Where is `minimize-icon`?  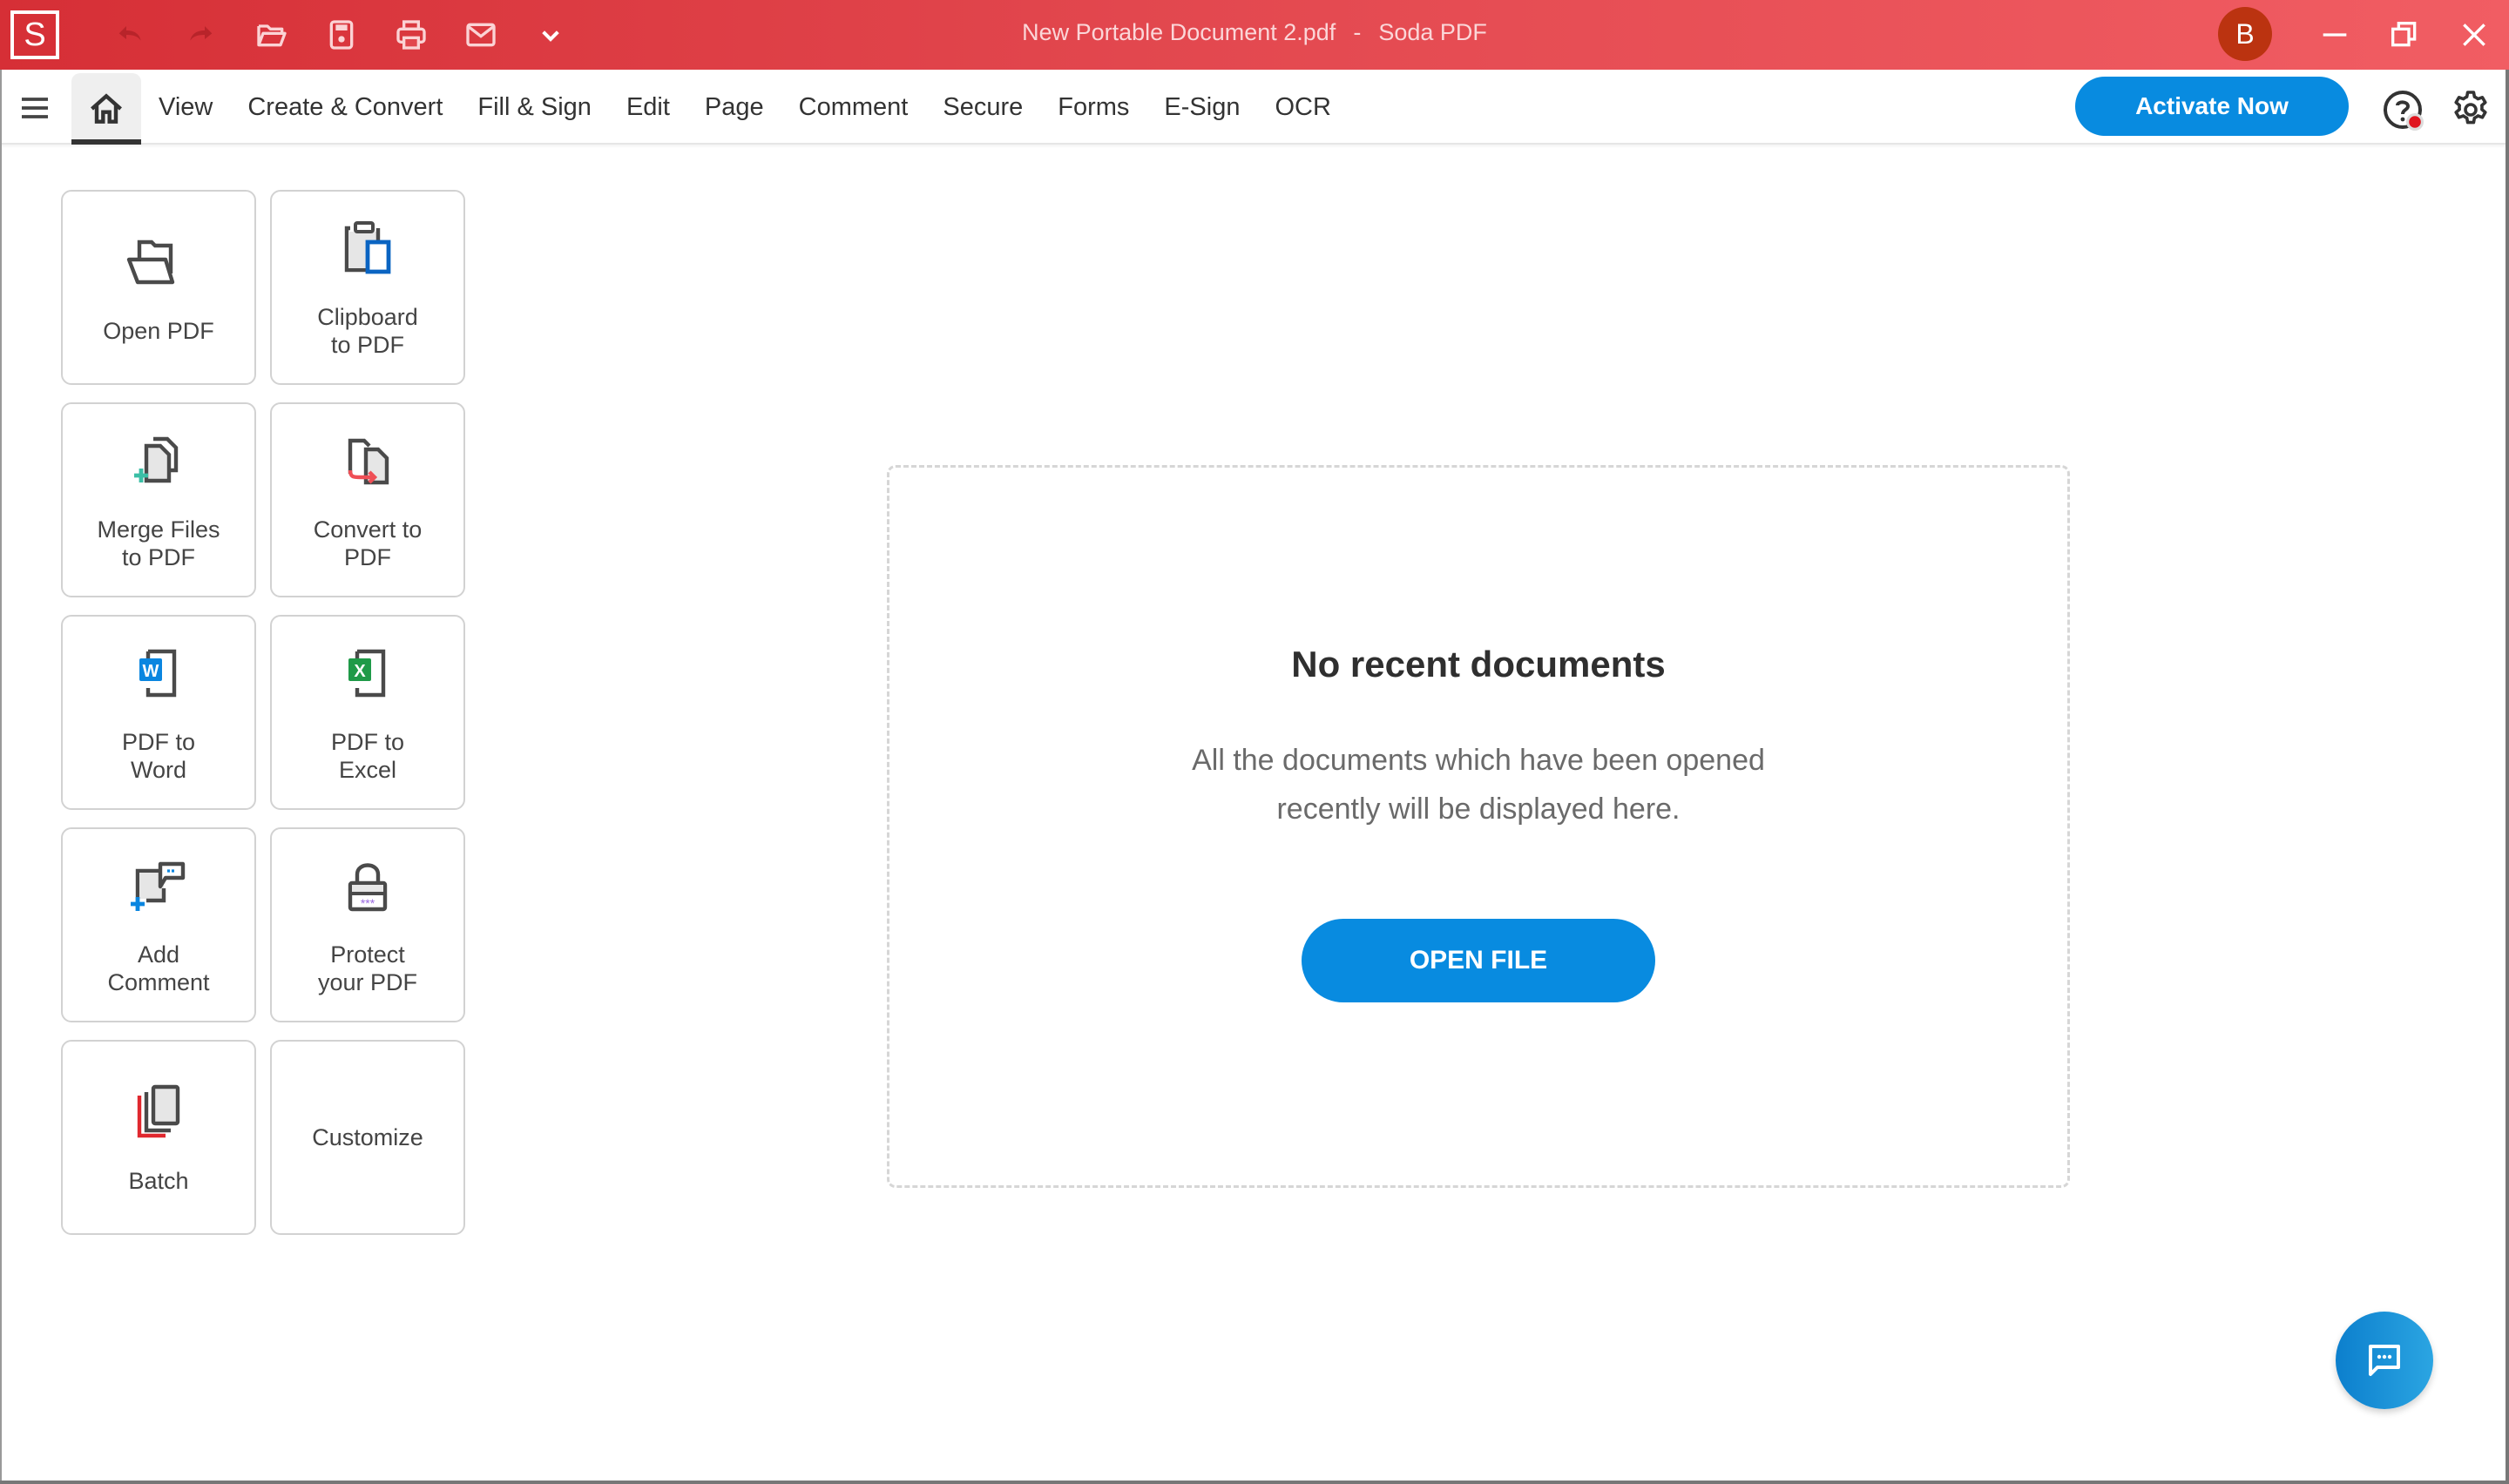
minimize-icon is located at coordinates (2335, 35).